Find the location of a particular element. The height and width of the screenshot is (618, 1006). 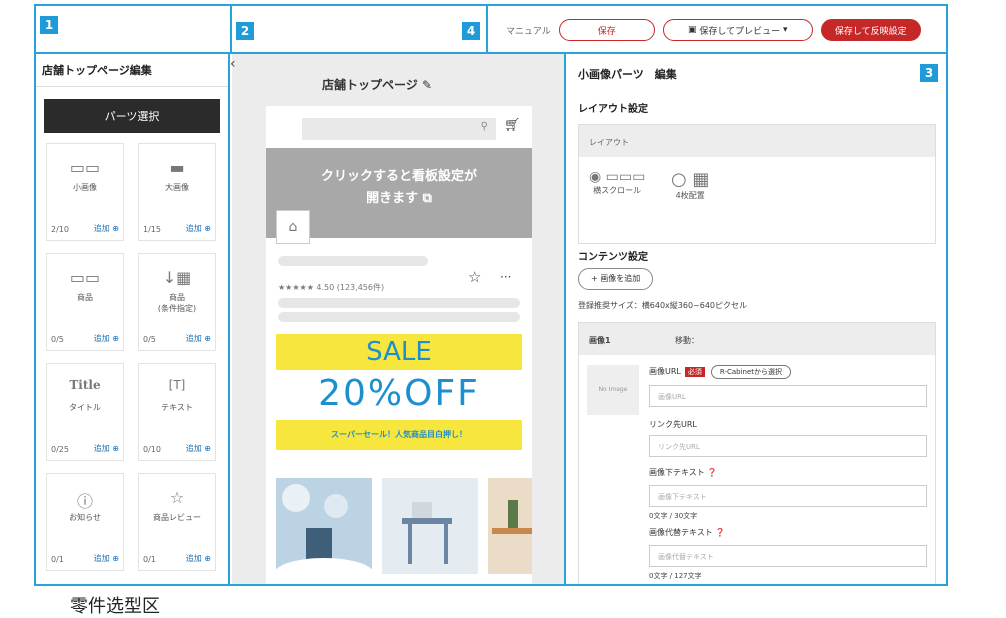

image-url-label: 画像URL 必須 R-Cabinetから選択 is located at coordinates (720, 372).